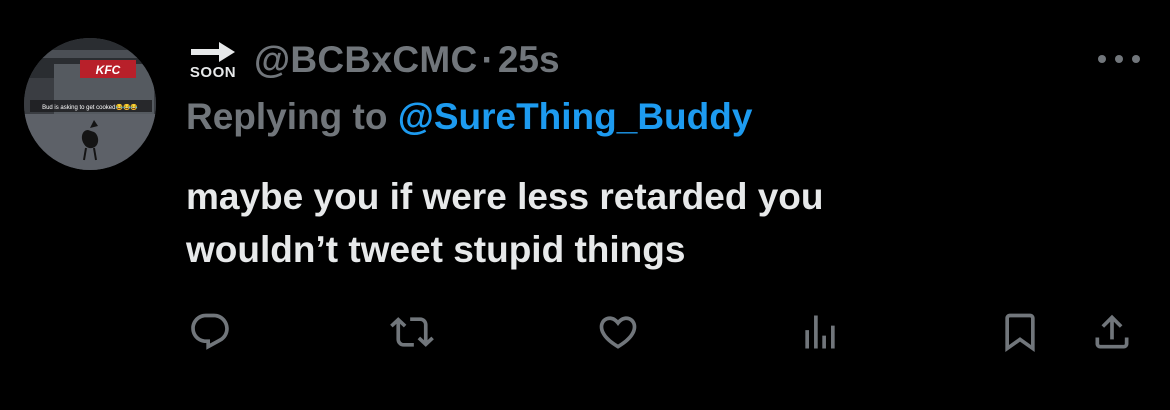 The width and height of the screenshot is (1170, 410). I want to click on replying-to-handle: @SureThing_Buddy, so click(575, 116).